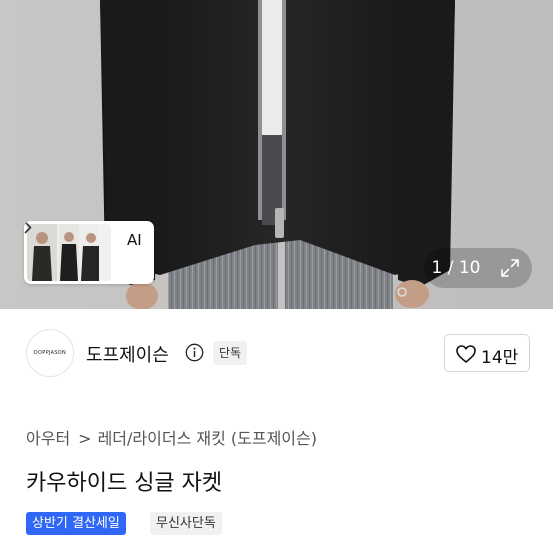 The image size is (553, 553). I want to click on expand-button, so click(510, 268).